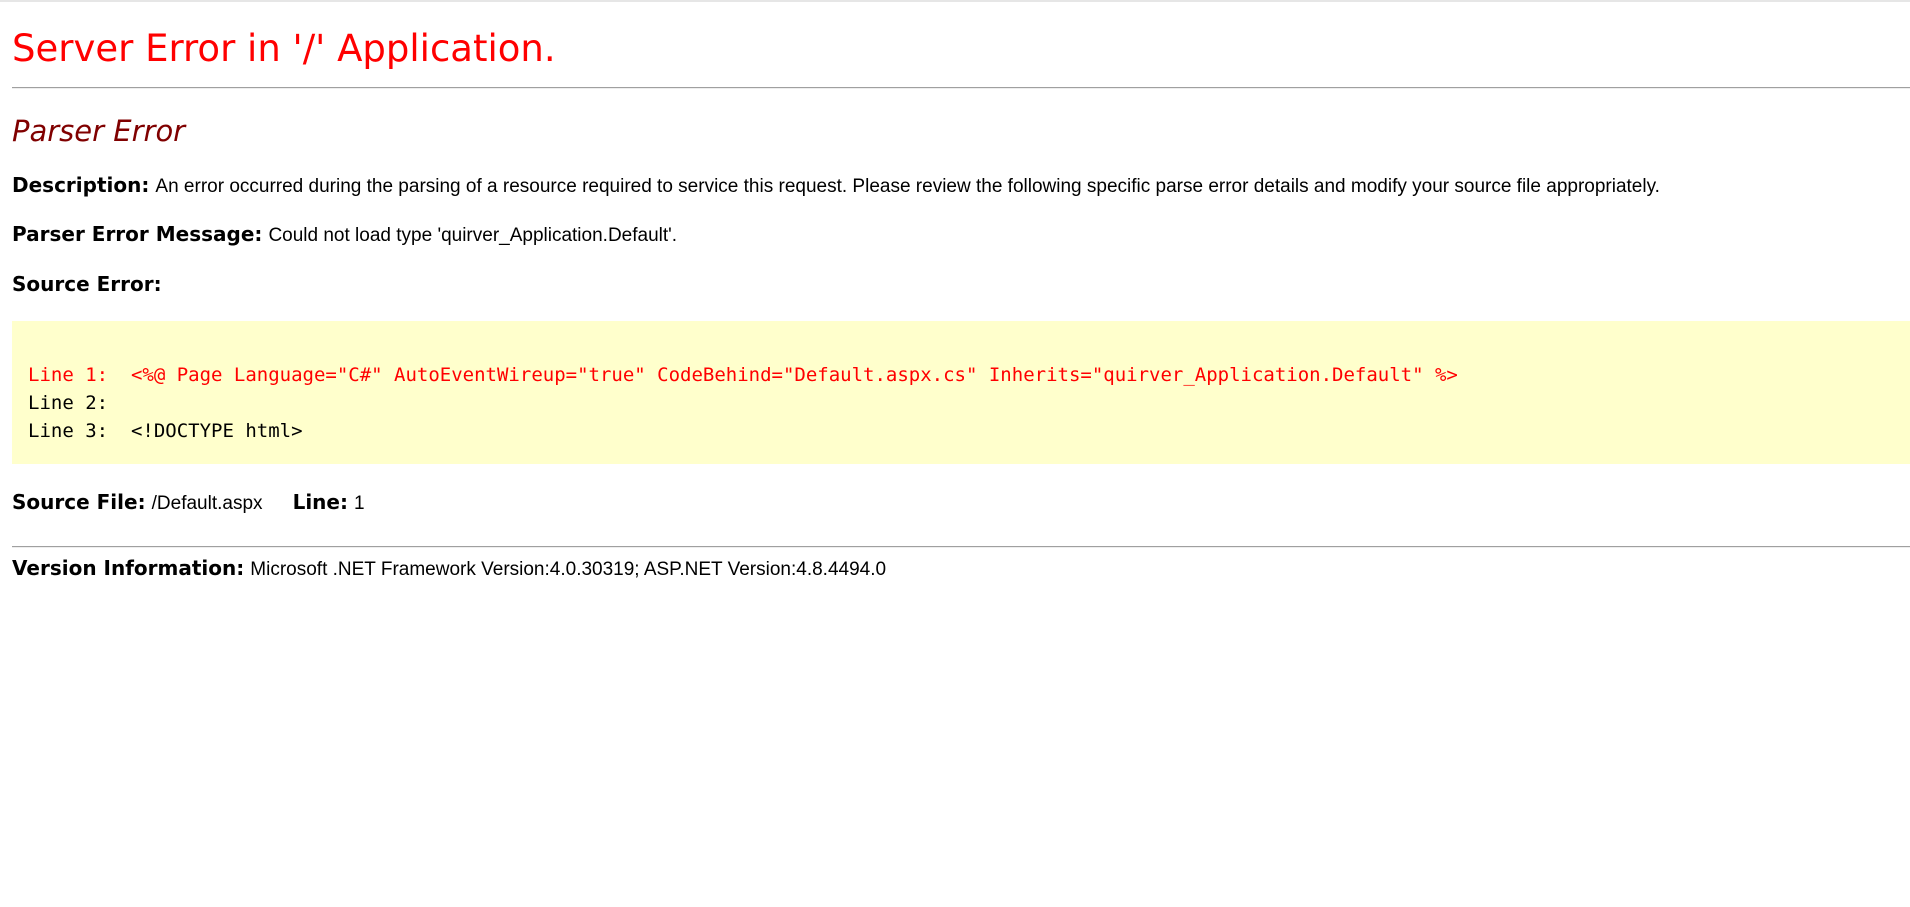 The height and width of the screenshot is (907, 1910). I want to click on error-type-heading: Parser Error, so click(99, 131).